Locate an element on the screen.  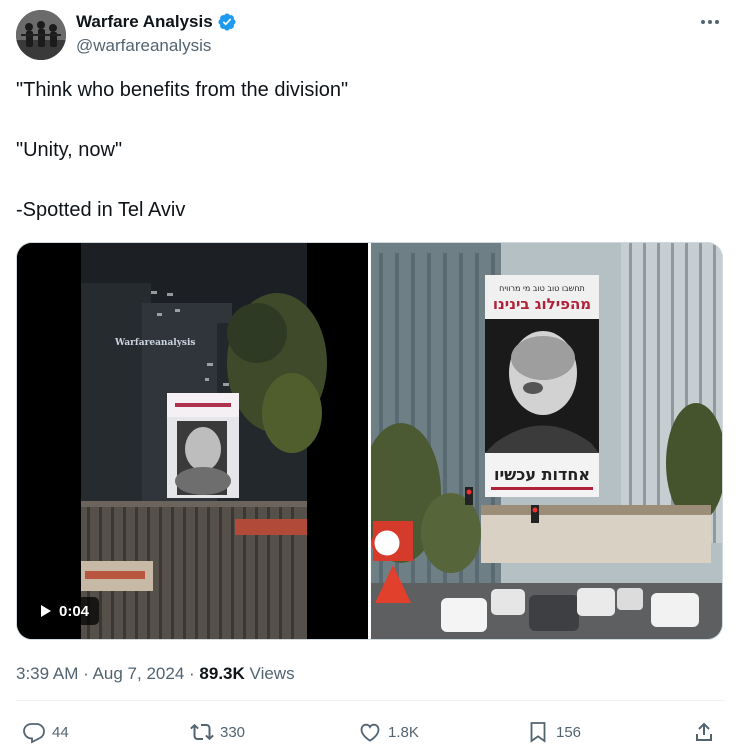
video-duration-badge: 0:04 is located at coordinates (65, 611).